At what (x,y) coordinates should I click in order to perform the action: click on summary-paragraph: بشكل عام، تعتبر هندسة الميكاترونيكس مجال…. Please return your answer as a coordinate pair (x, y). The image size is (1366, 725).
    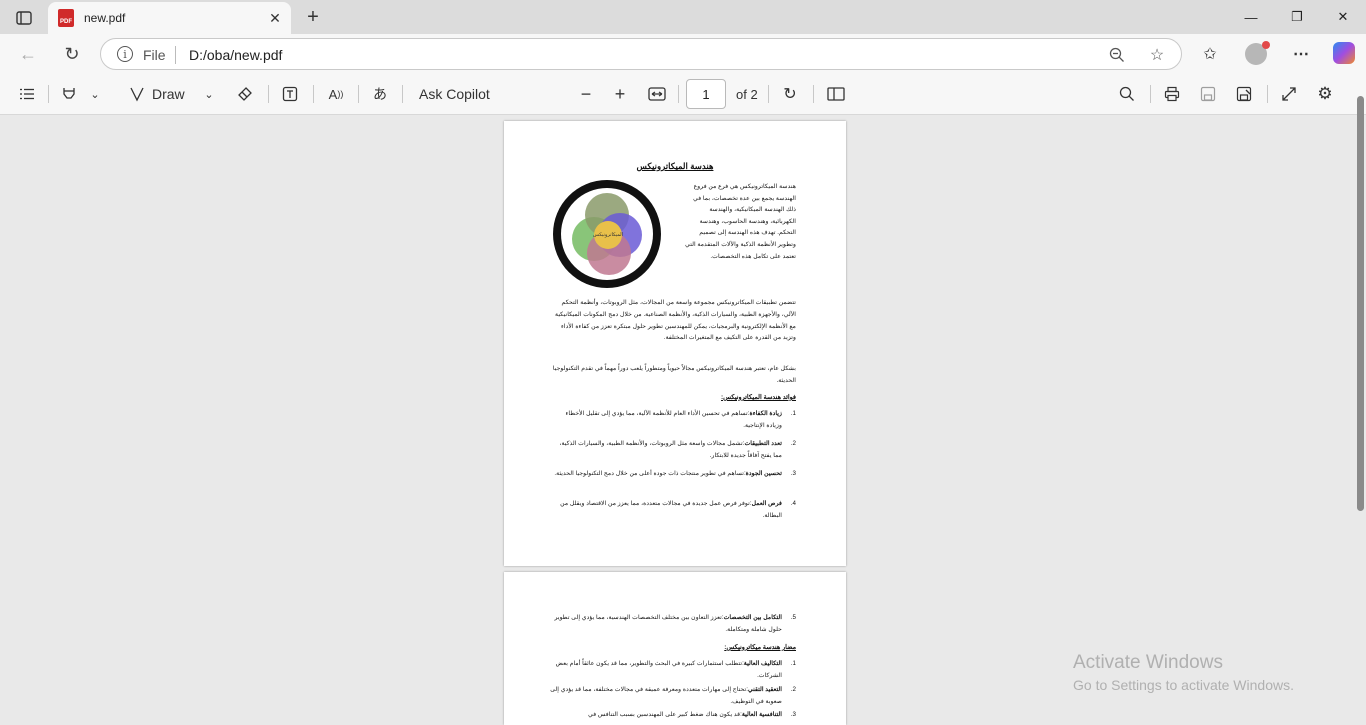
    Looking at the image, I should click on (674, 374).